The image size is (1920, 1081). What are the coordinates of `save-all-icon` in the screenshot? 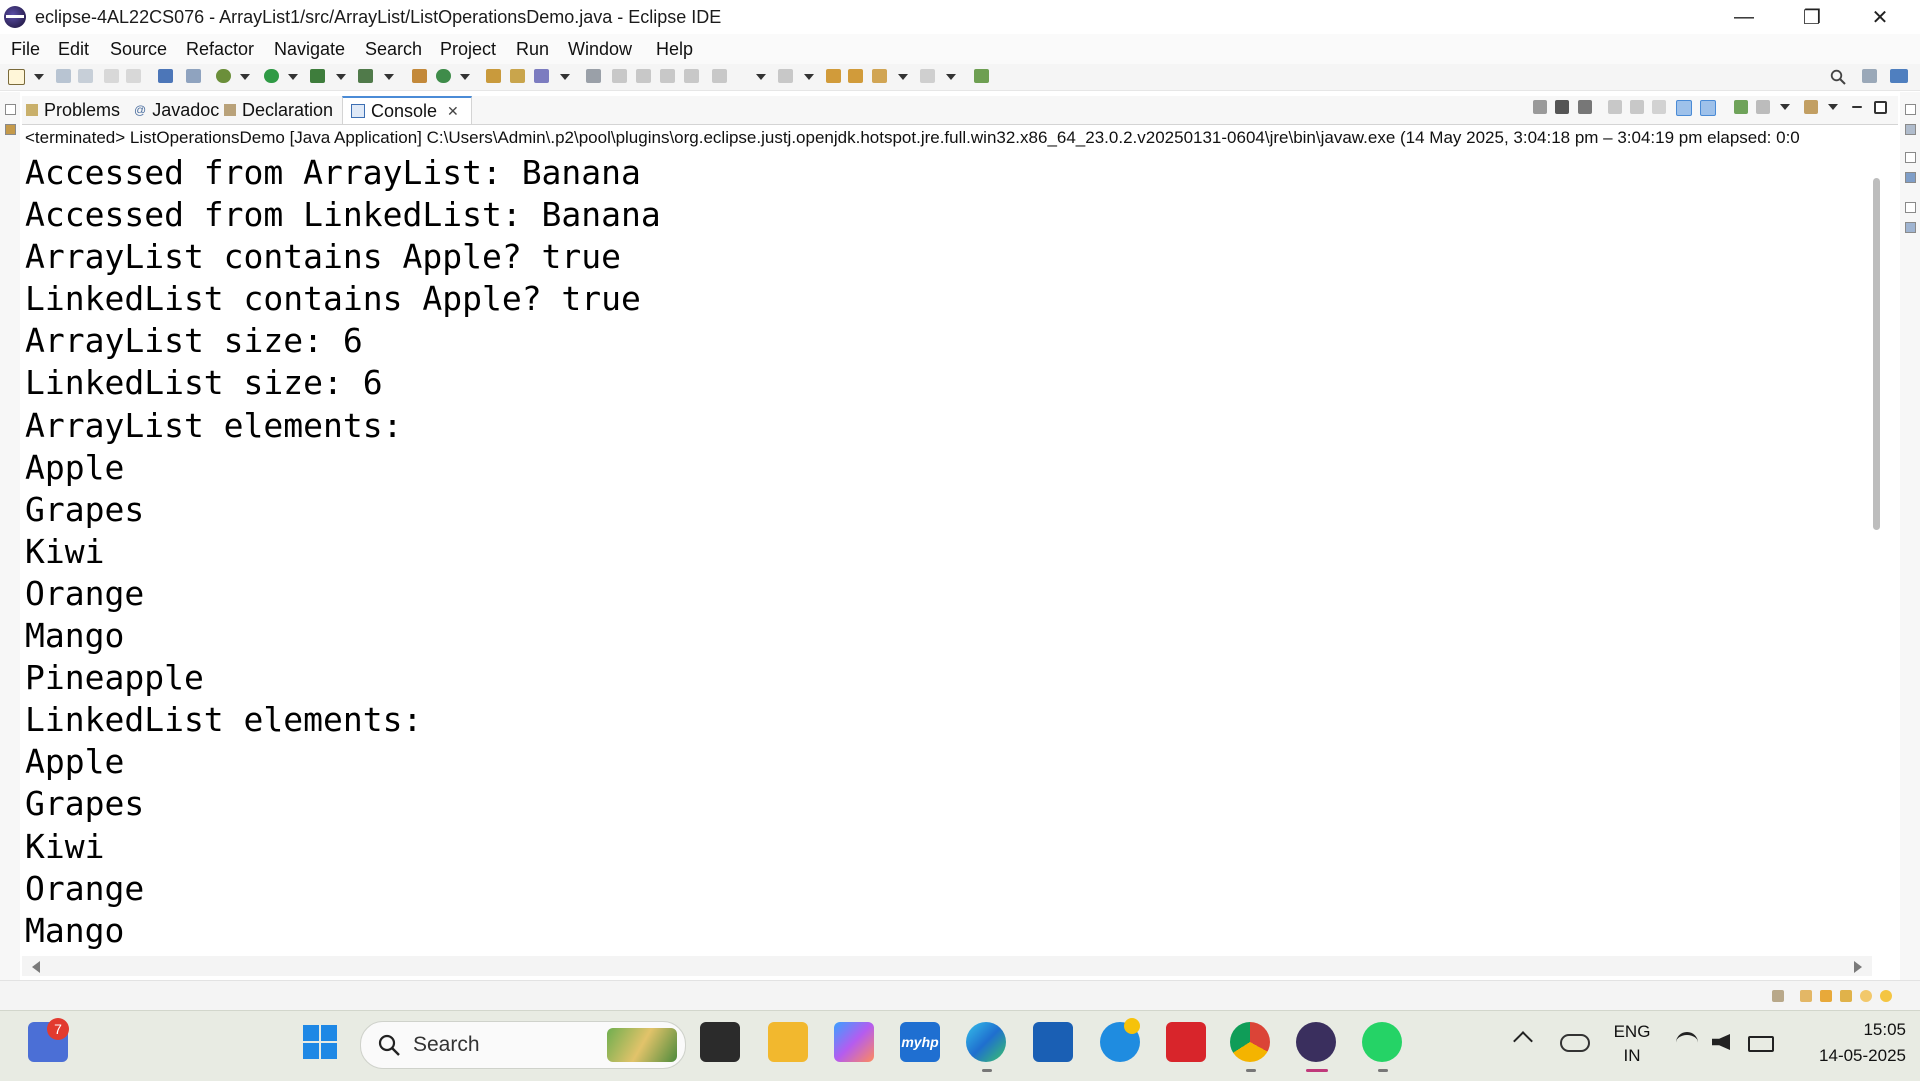 It's located at (85, 76).